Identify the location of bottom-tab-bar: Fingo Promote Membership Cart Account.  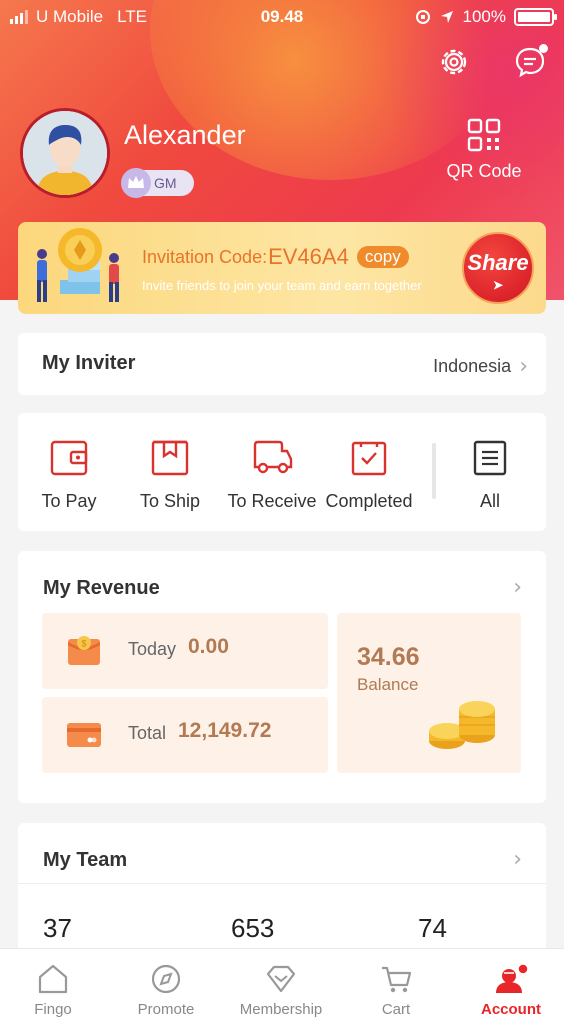
(282, 986).